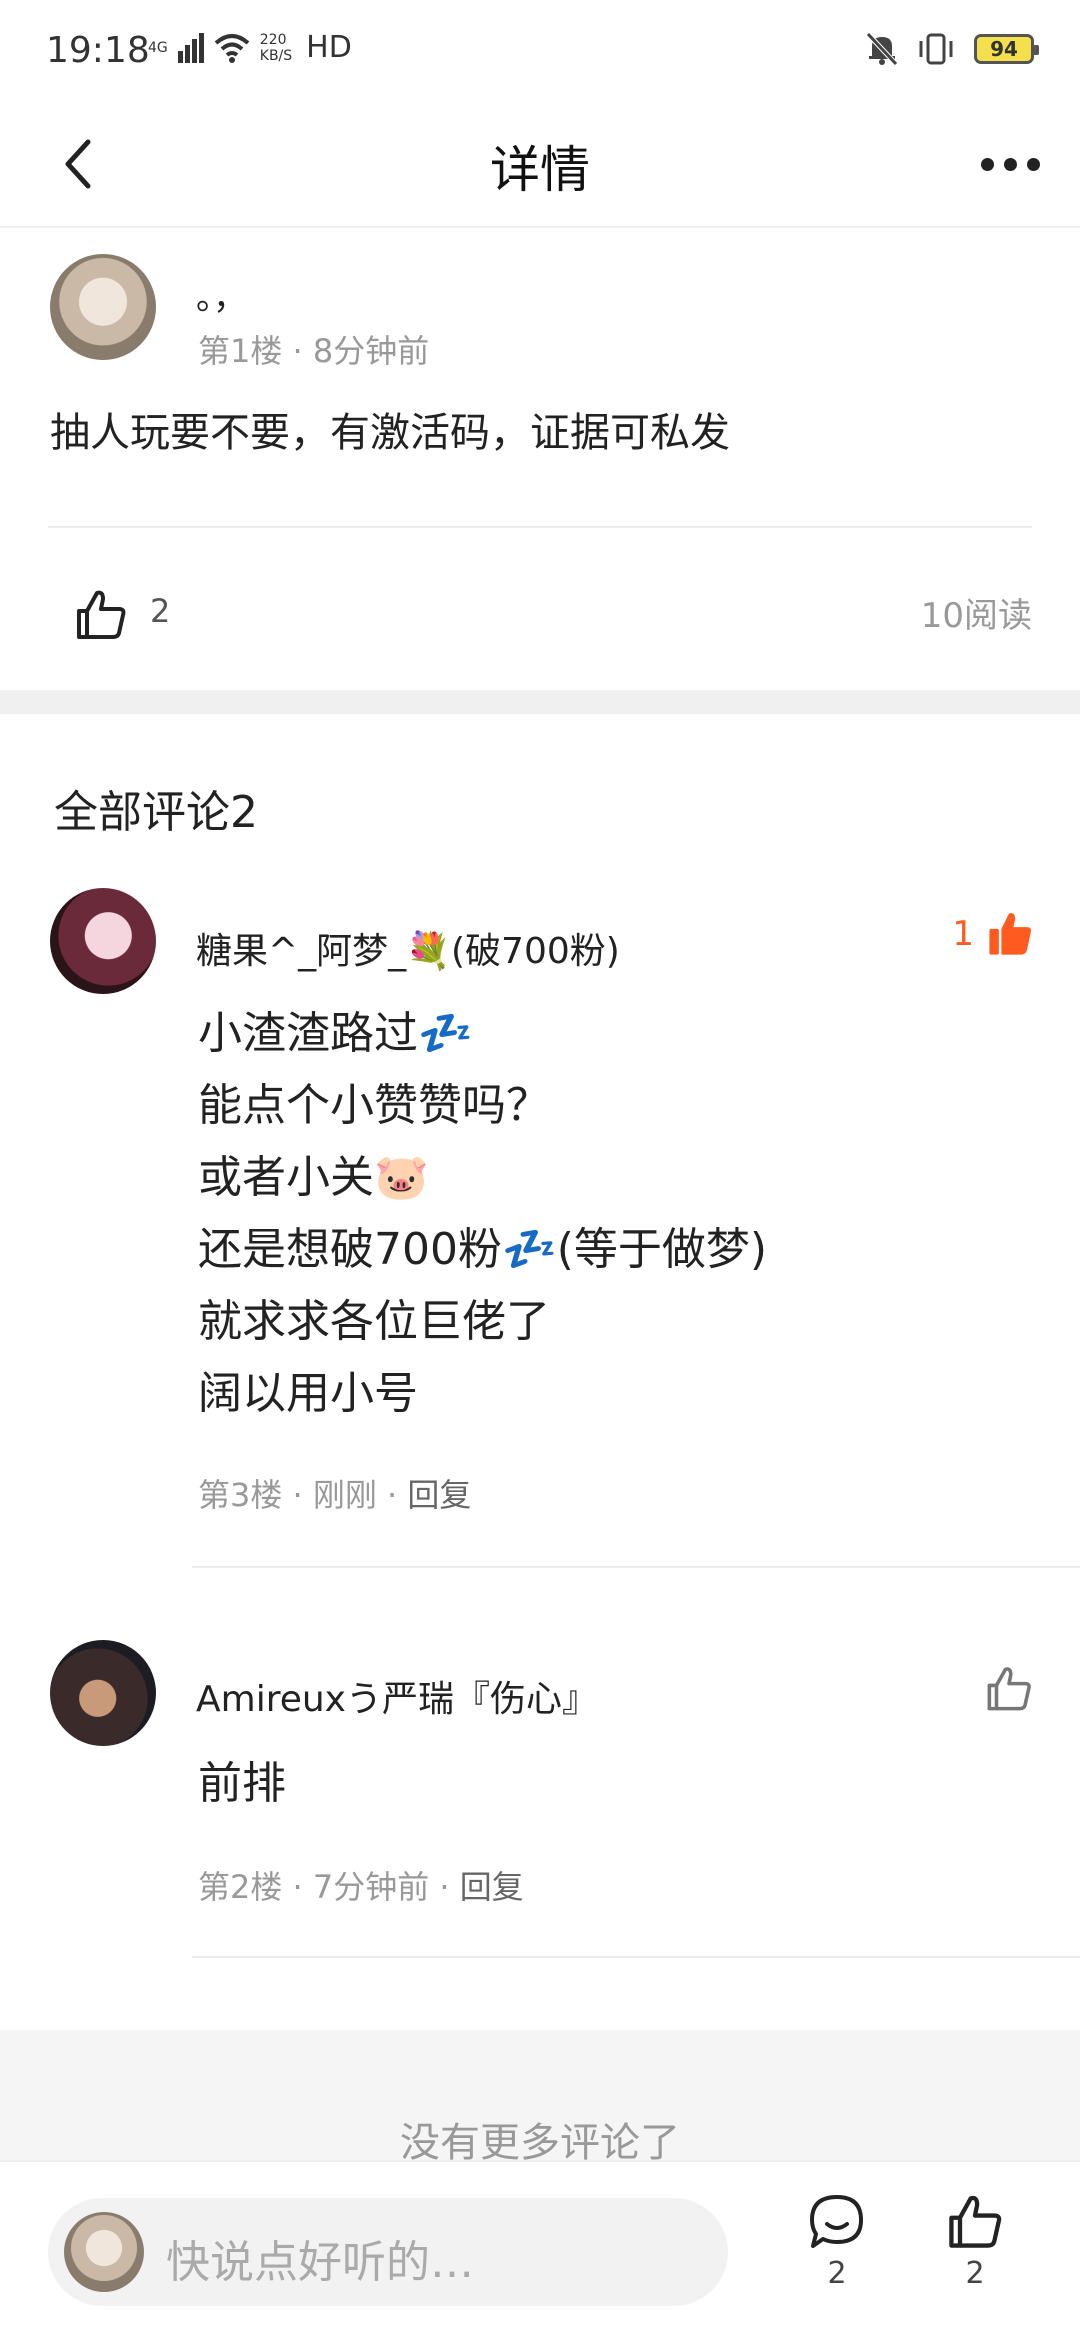 This screenshot has height=2340, width=1080. I want to click on mute-bell-icon, so click(882, 49).